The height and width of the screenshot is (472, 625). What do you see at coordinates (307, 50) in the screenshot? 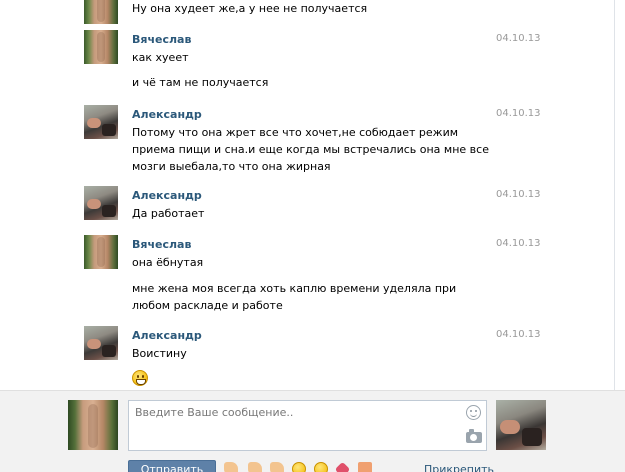
I see `message-item: Вячеслав 04.10.13 как хуеет` at bounding box center [307, 50].